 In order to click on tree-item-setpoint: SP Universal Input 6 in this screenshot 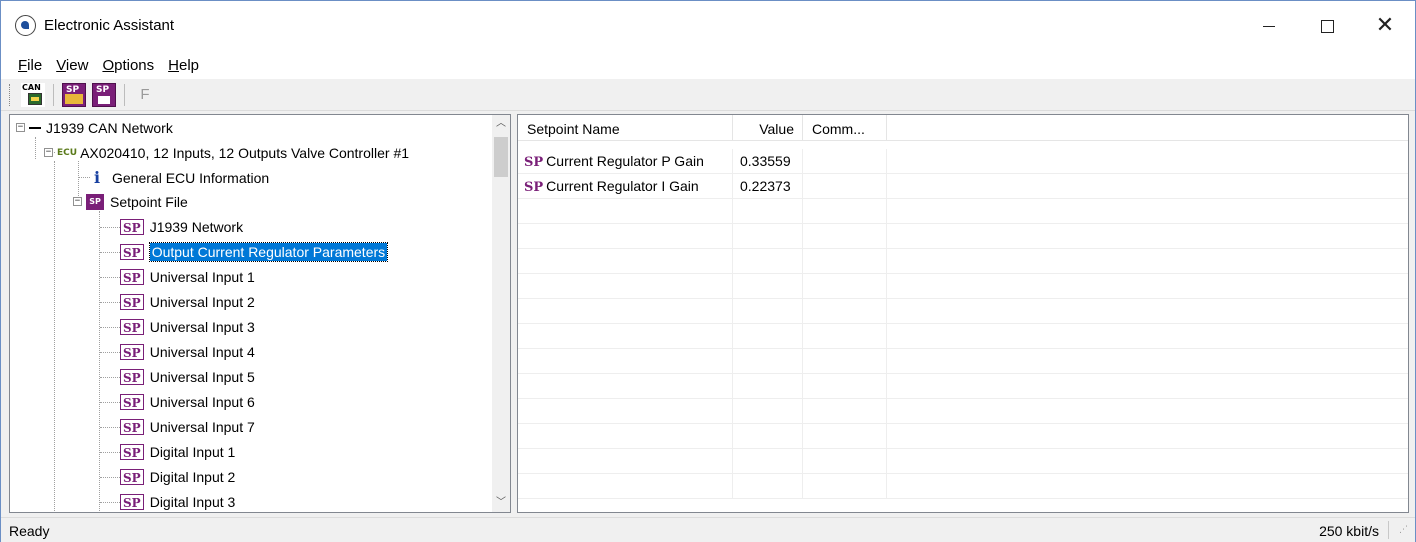, I will do `click(187, 401)`.